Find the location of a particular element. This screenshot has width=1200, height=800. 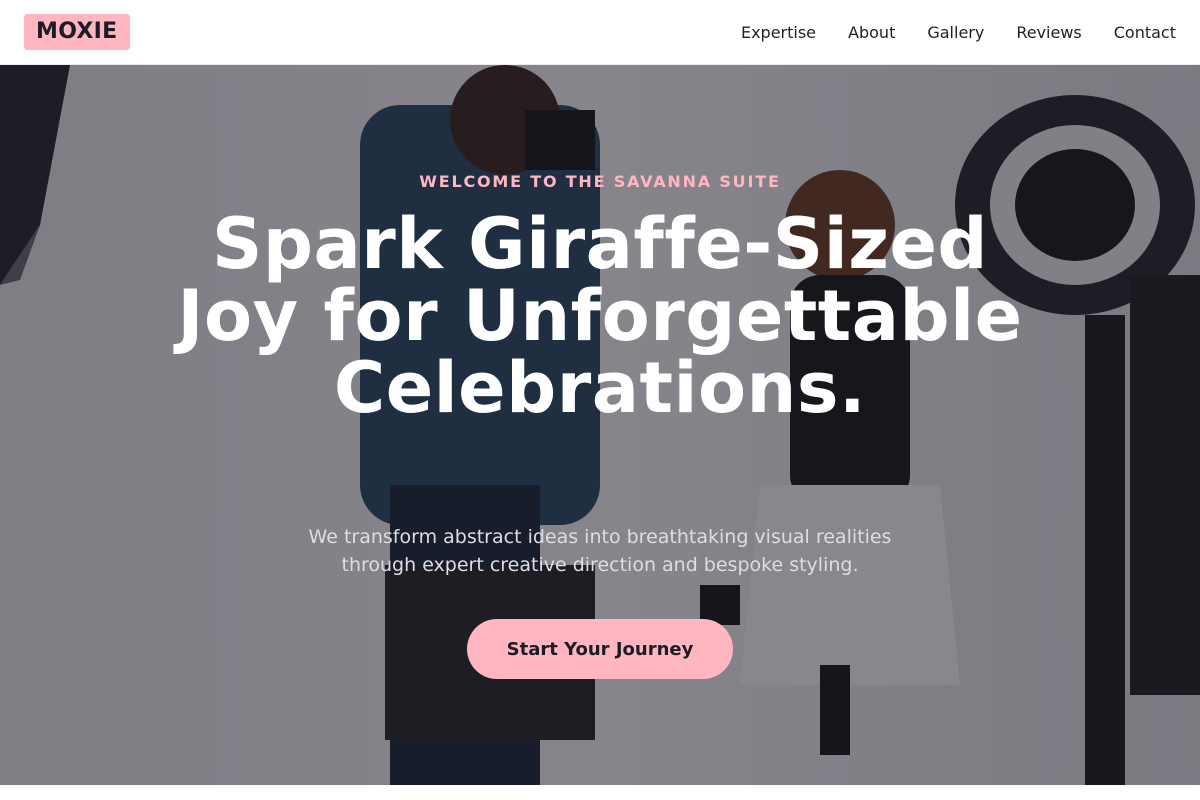

page-bottom-strip is located at coordinates (600, 792).